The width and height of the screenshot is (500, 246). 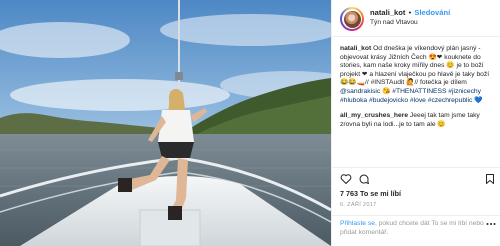 What do you see at coordinates (358, 205) in the screenshot?
I see `post-date: 6. ZÁŘÍ 2017` at bounding box center [358, 205].